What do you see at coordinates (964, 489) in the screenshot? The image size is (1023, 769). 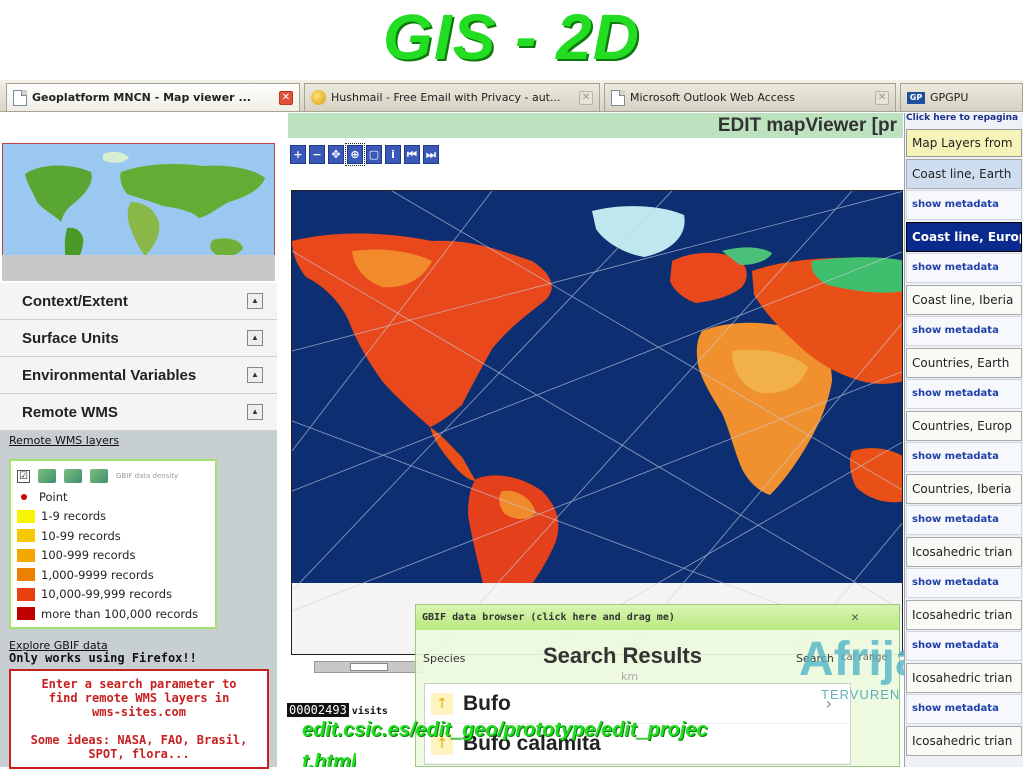 I see `layer-item: Countries, Iberia` at bounding box center [964, 489].